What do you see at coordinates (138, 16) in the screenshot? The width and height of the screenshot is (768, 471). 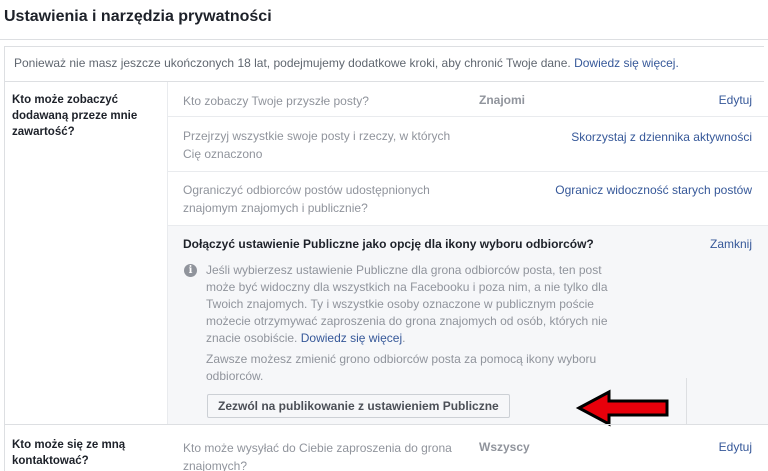 I see `page-title: Ustawienia i narzędzia prywatności` at bounding box center [138, 16].